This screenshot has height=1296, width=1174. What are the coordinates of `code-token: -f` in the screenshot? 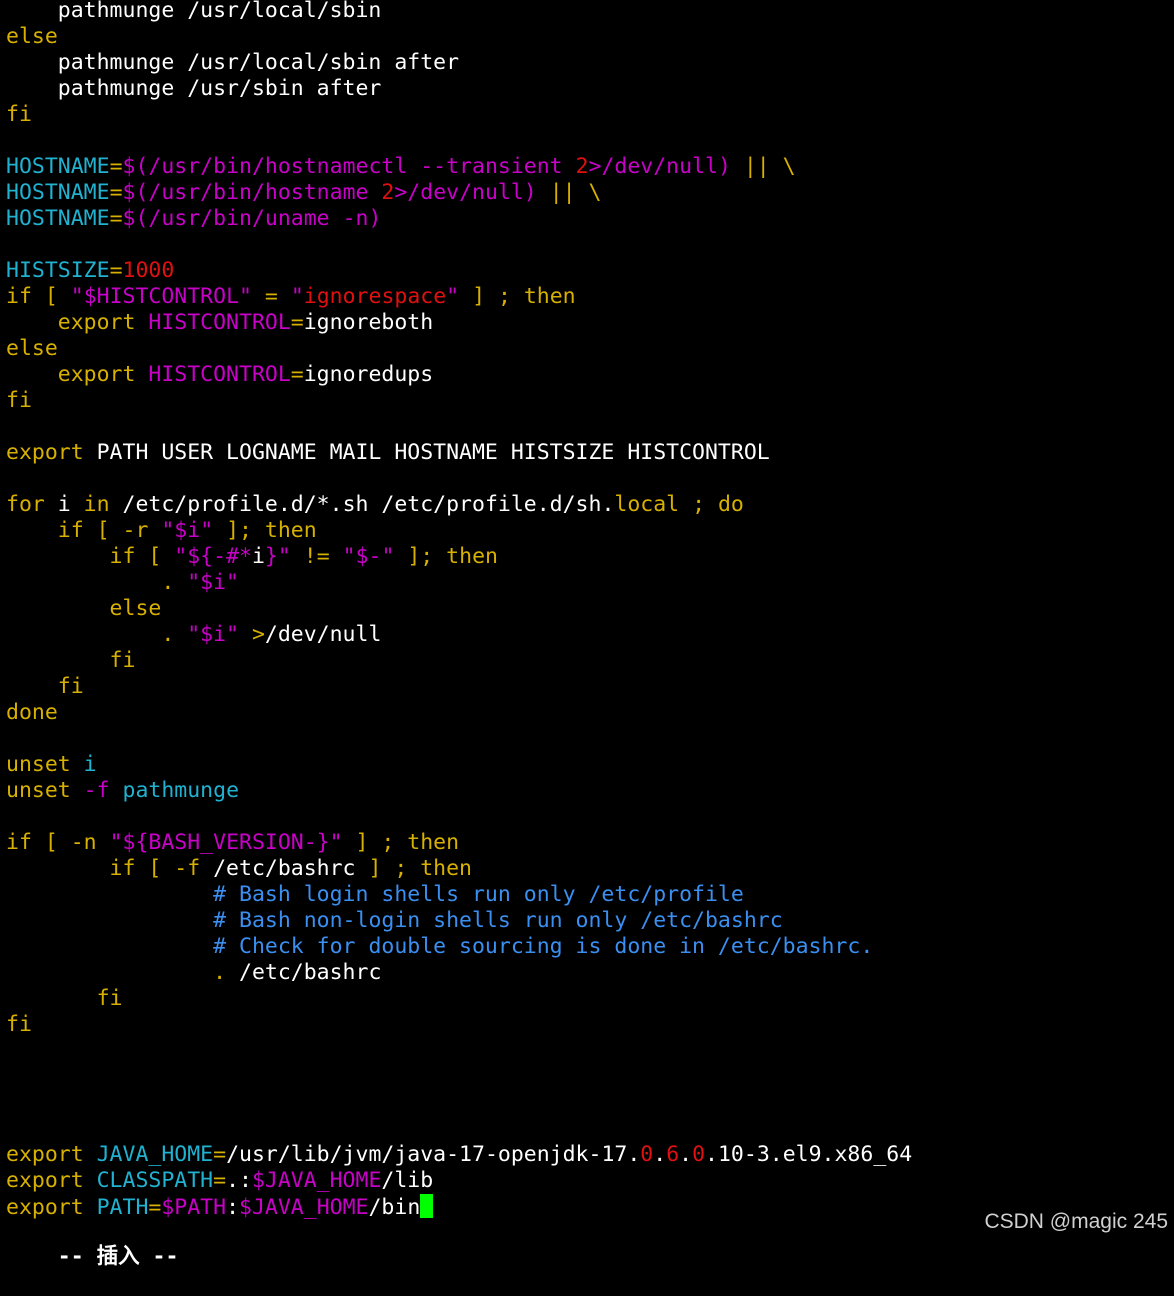 It's located at (103, 790).